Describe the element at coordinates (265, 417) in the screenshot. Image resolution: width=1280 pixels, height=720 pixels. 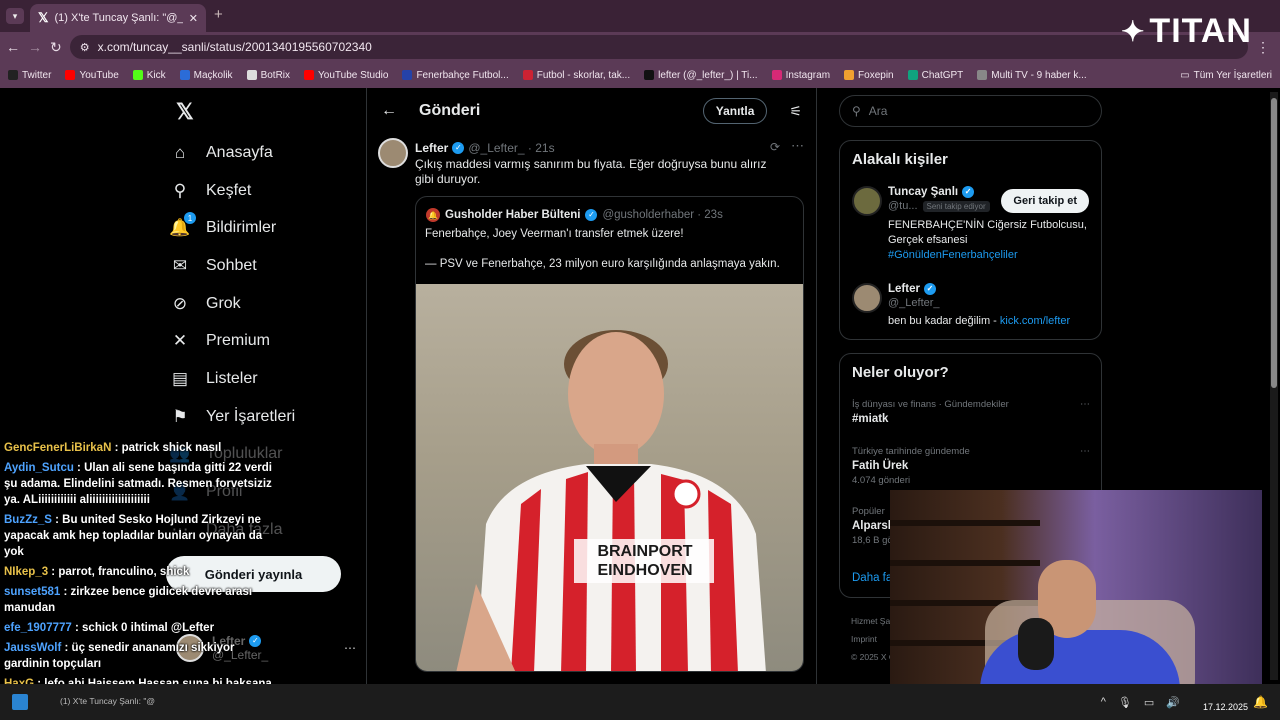
I see `nav-item-7: ⚑ Yer İşaretleri` at that location.